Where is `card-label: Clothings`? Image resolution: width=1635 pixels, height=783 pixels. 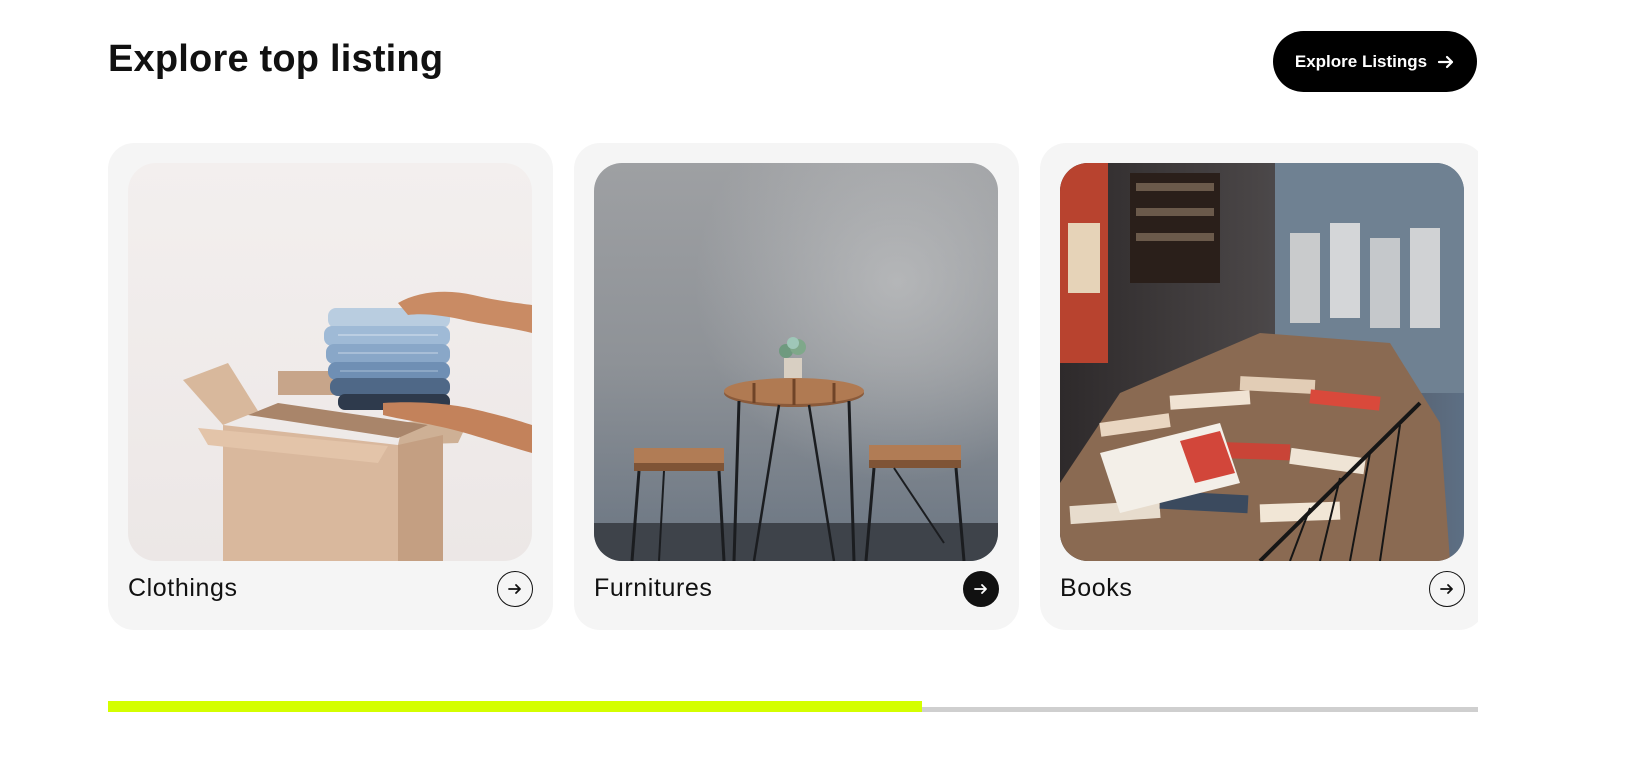 card-label: Clothings is located at coordinates (183, 588).